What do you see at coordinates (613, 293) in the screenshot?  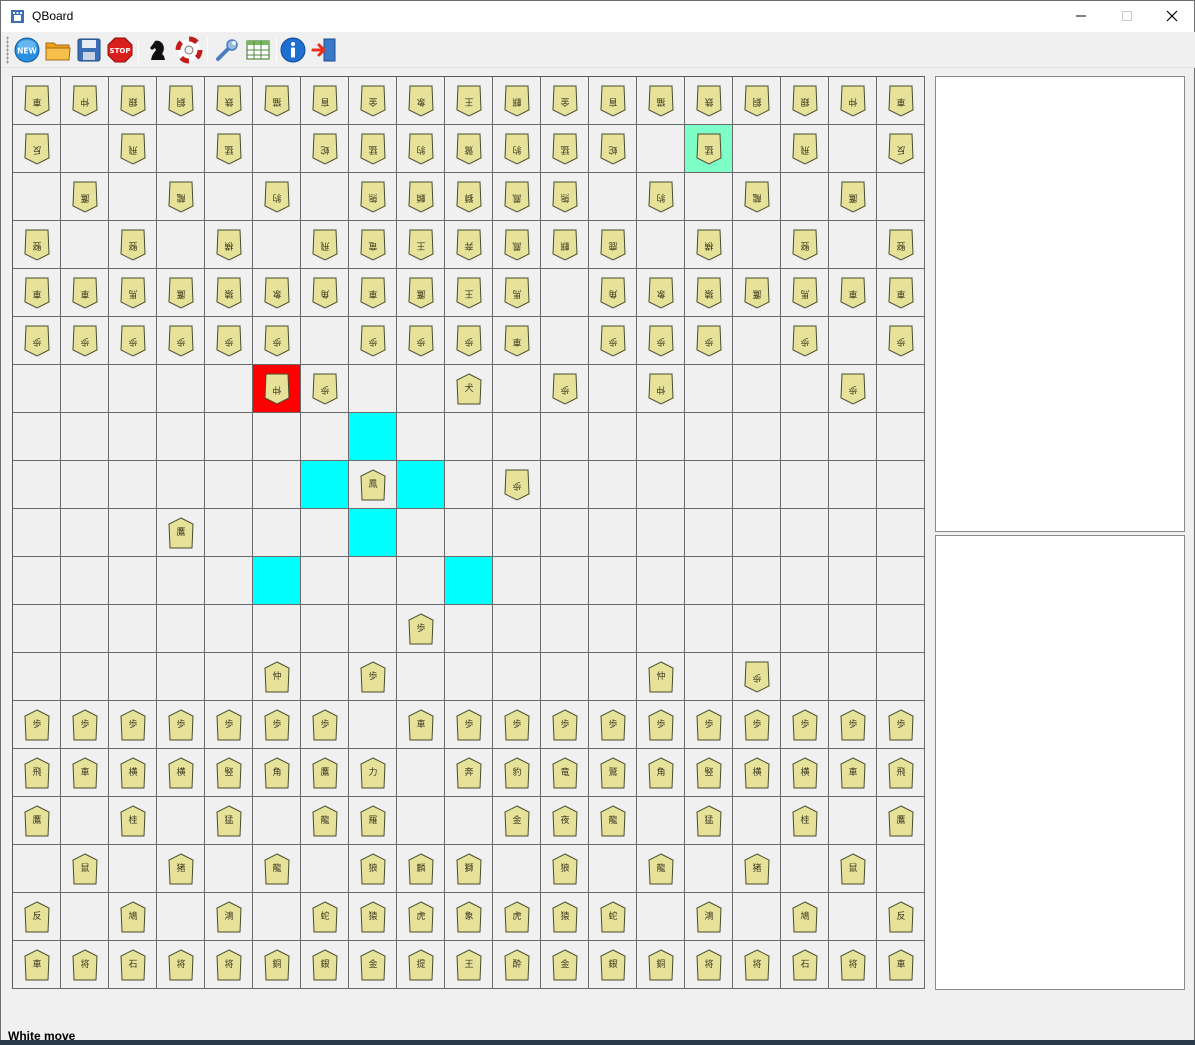 I see `board-square: 角` at bounding box center [613, 293].